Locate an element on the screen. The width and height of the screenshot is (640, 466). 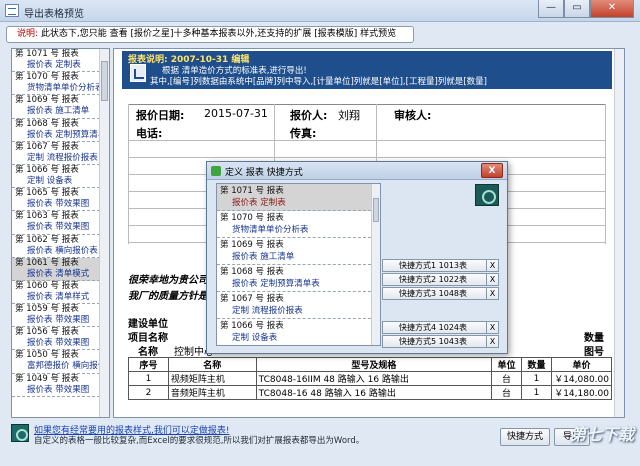
shortcut-5-clear-button: X is located at coordinates (492, 341).